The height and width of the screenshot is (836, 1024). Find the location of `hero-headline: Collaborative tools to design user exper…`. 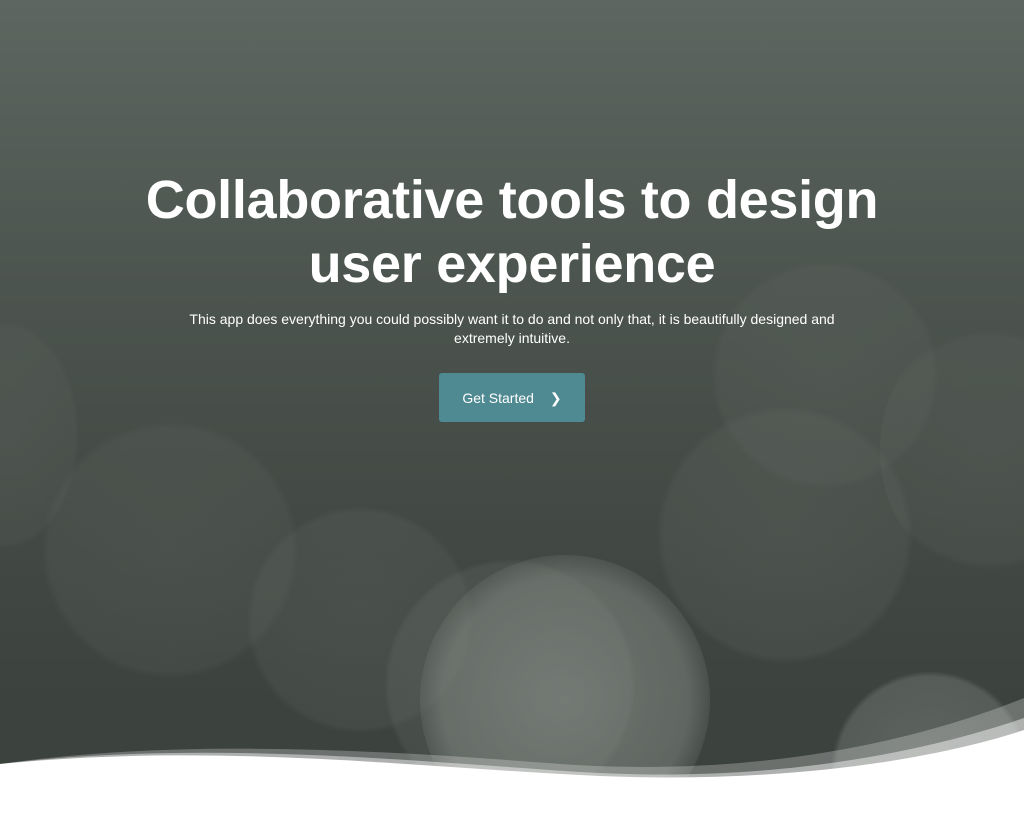

hero-headline: Collaborative tools to design user exper… is located at coordinates (512, 232).